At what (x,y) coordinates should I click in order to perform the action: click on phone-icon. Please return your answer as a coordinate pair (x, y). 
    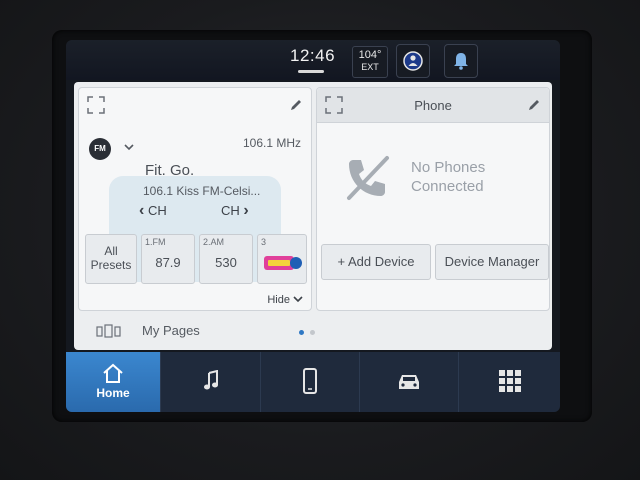
    Looking at the image, I should click on (310, 381).